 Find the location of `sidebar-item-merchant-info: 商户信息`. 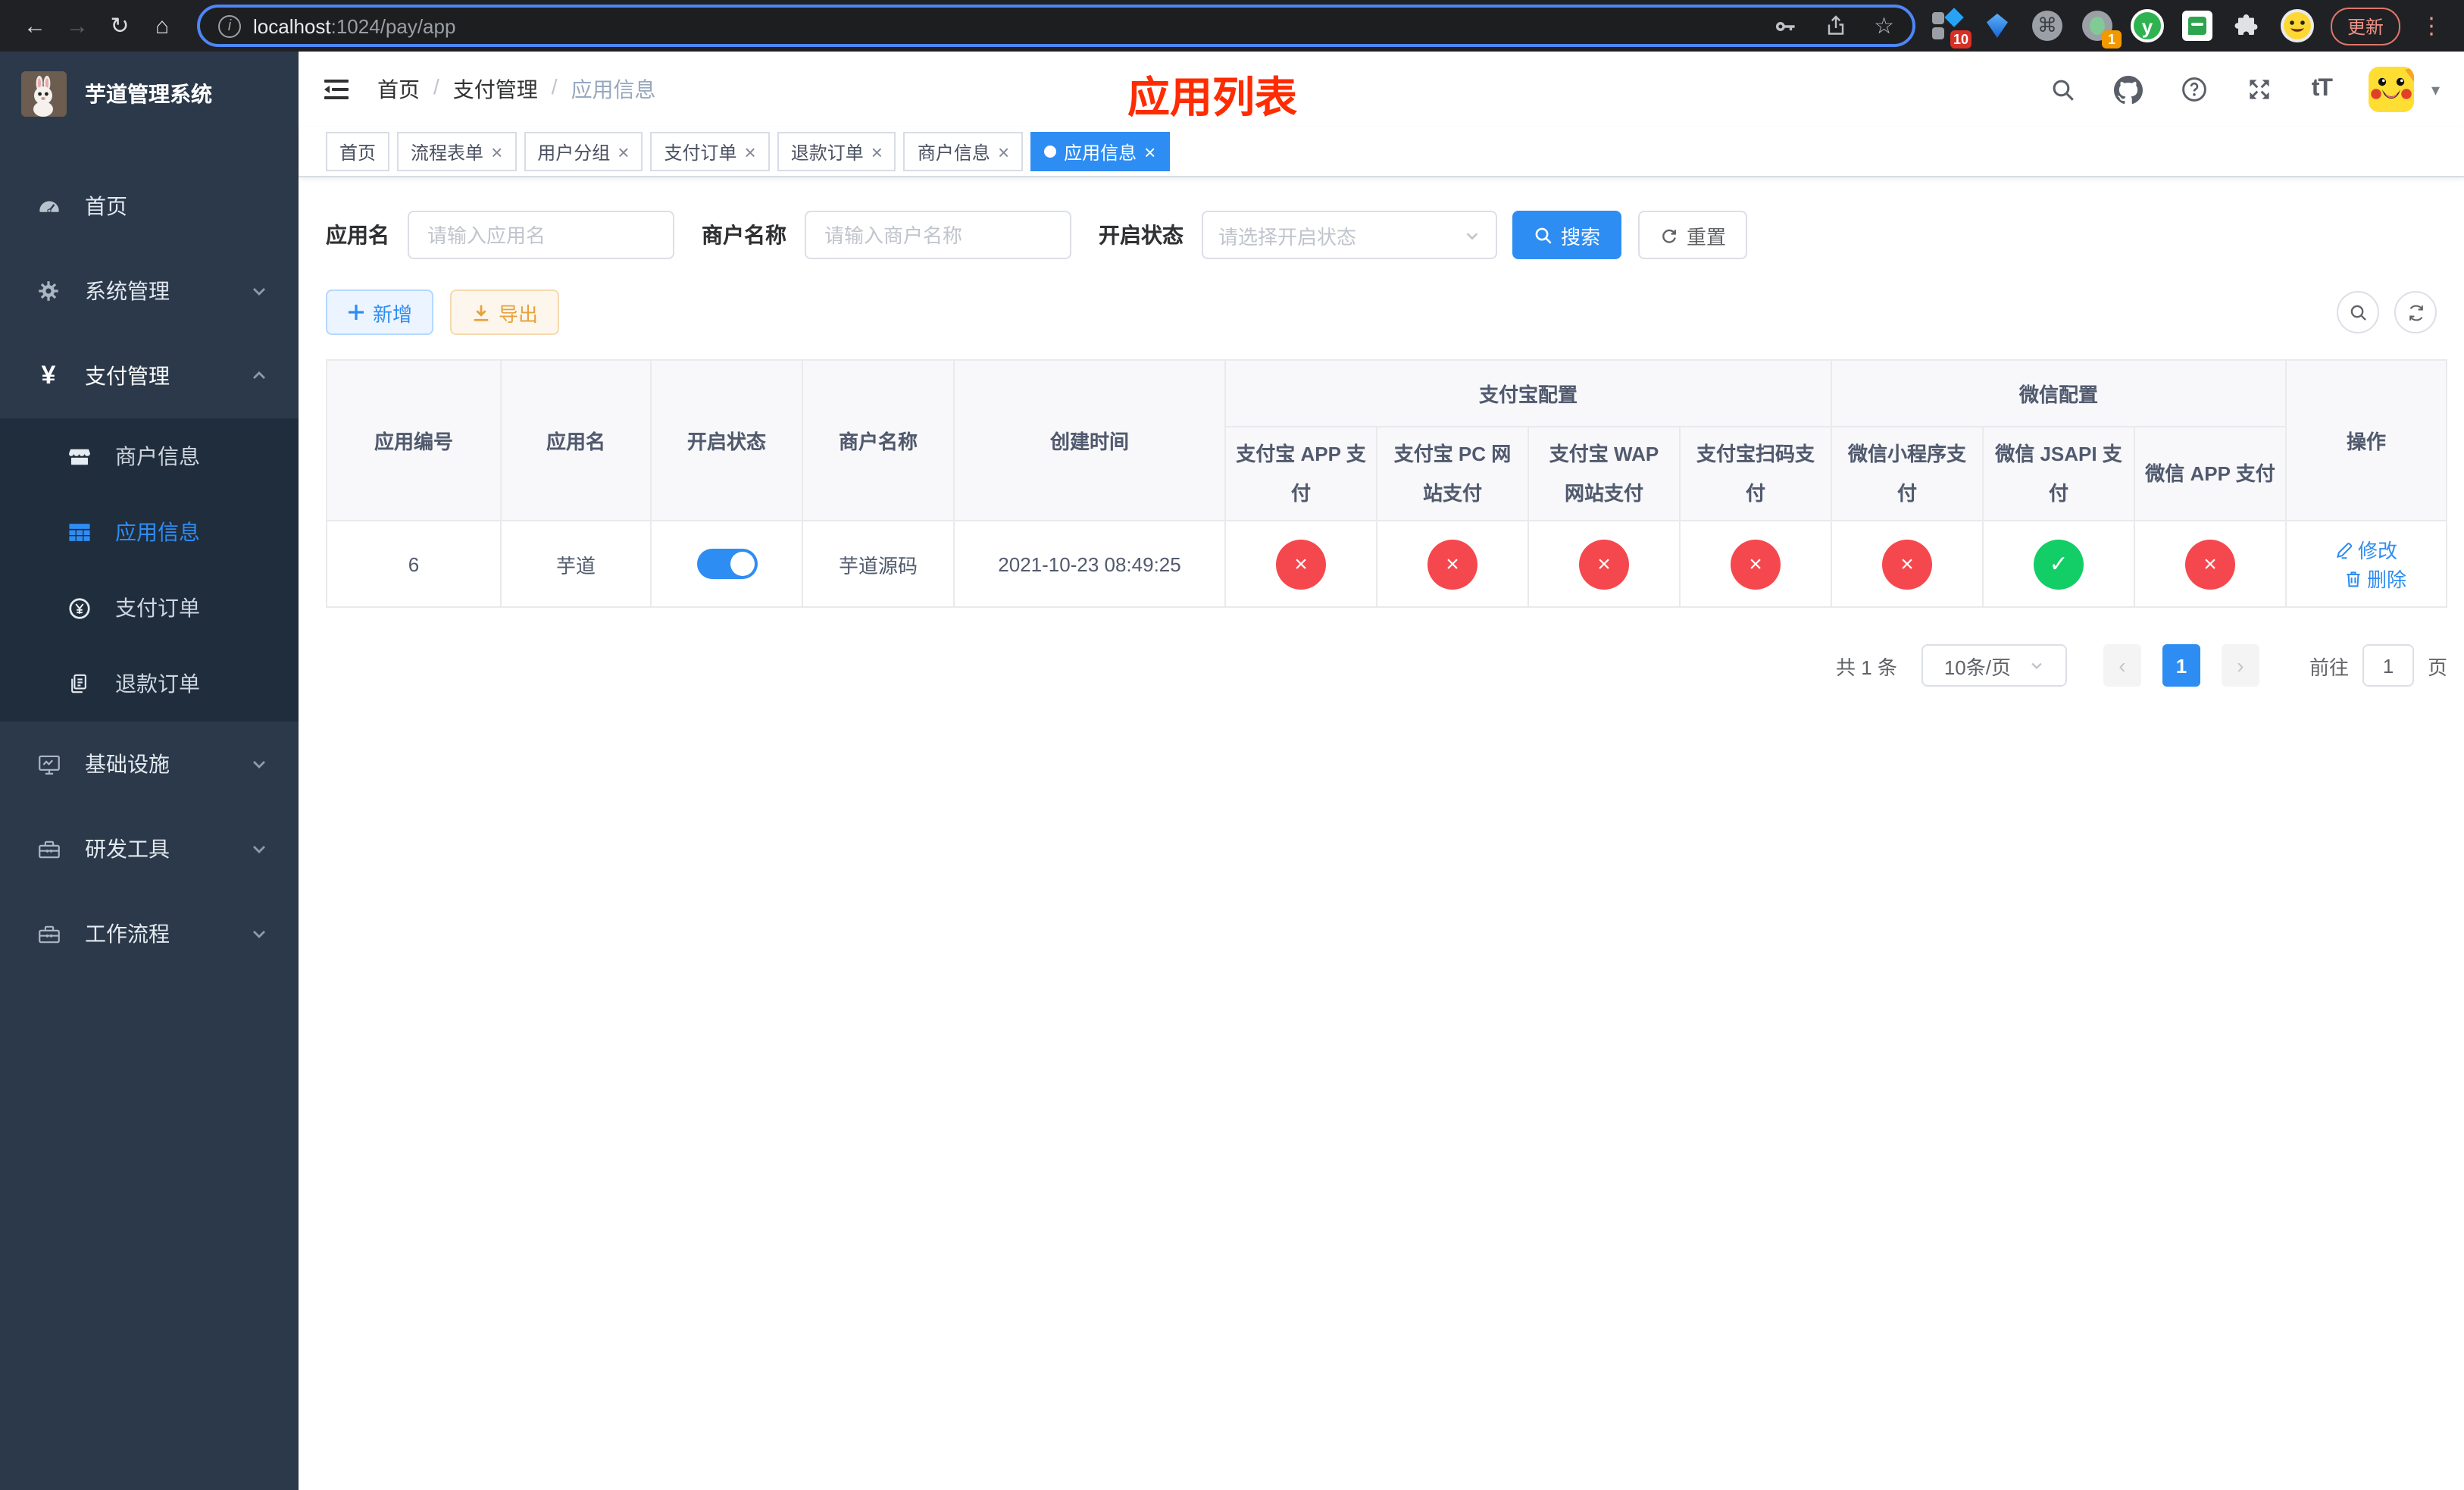

sidebar-item-merchant-info: 商户信息 is located at coordinates (149, 456).